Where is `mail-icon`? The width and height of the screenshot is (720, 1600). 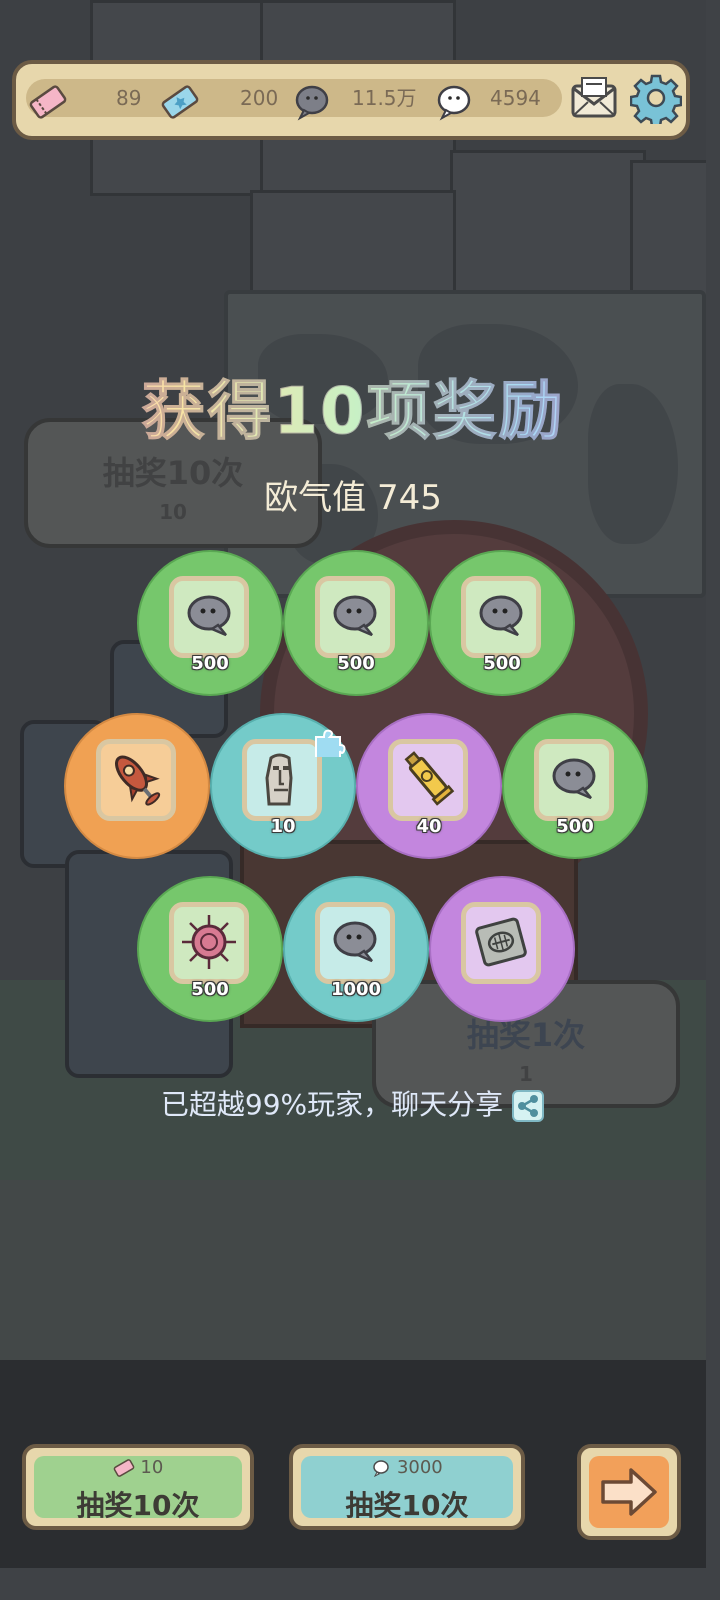
mail-icon is located at coordinates (594, 98).